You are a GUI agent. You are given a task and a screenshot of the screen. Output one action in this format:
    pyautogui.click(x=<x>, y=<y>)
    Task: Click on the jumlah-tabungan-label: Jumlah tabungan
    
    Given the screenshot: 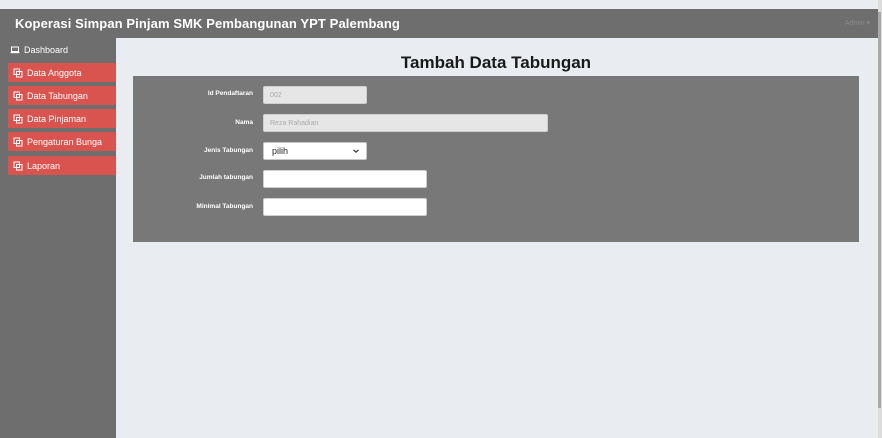 What is the action you would take?
    pyautogui.click(x=226, y=177)
    